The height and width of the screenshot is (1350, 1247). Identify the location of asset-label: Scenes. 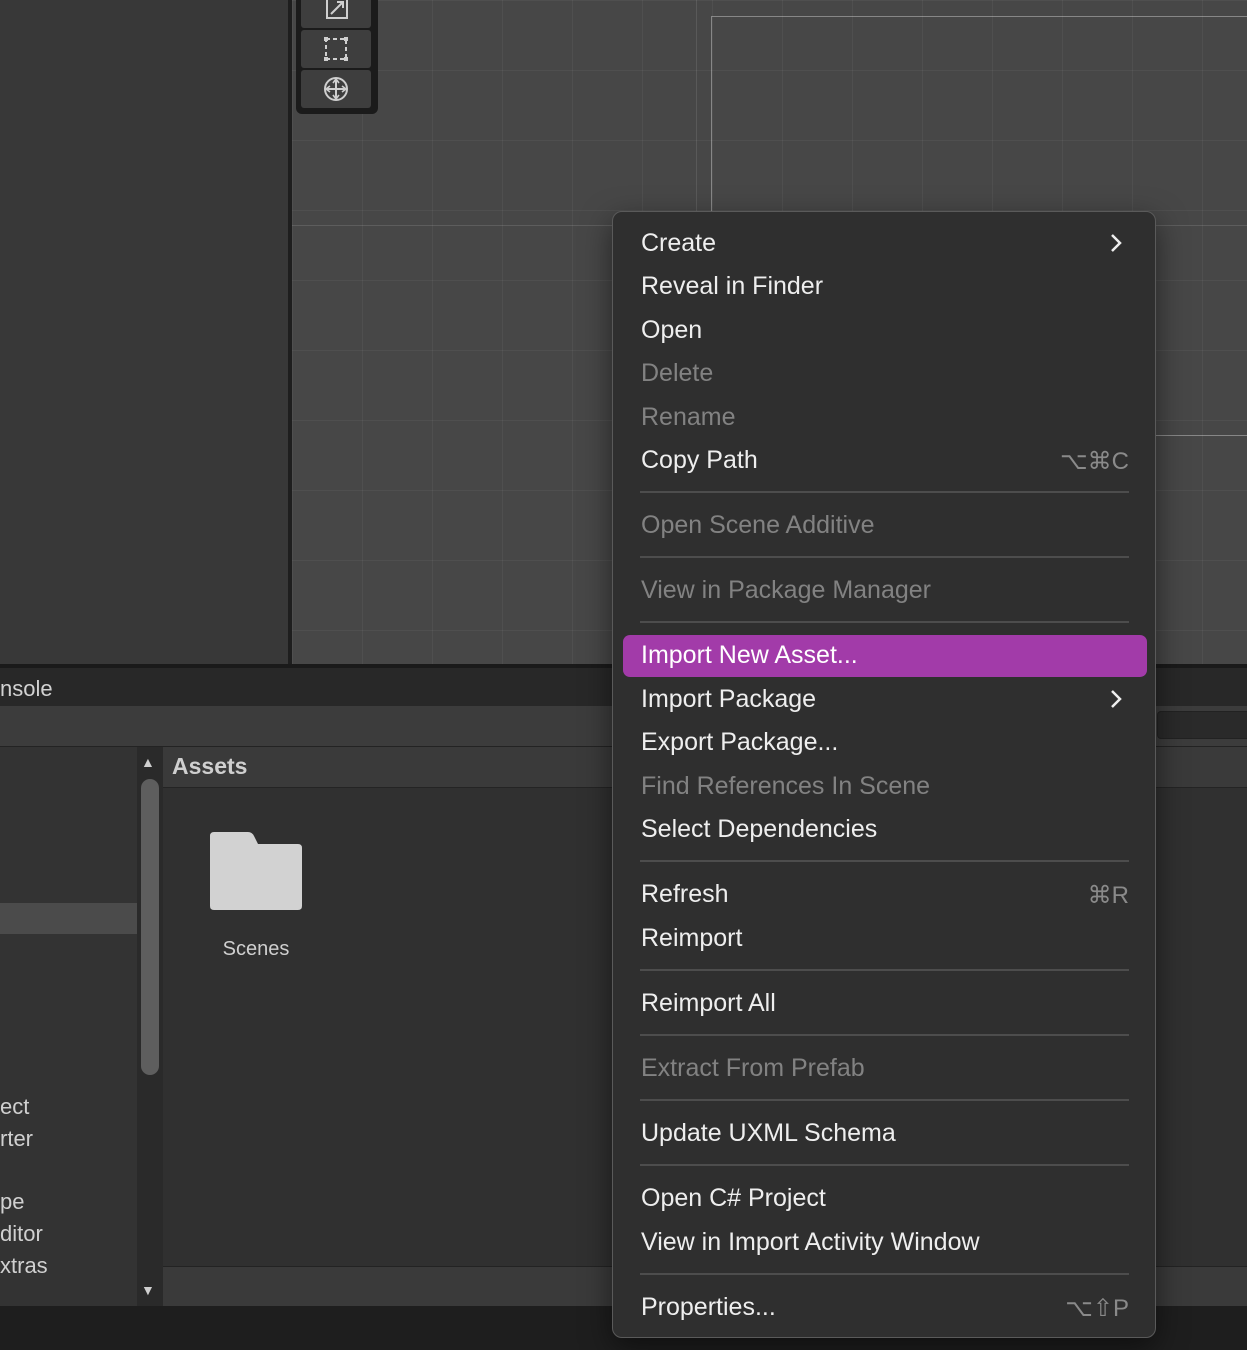
(256, 949).